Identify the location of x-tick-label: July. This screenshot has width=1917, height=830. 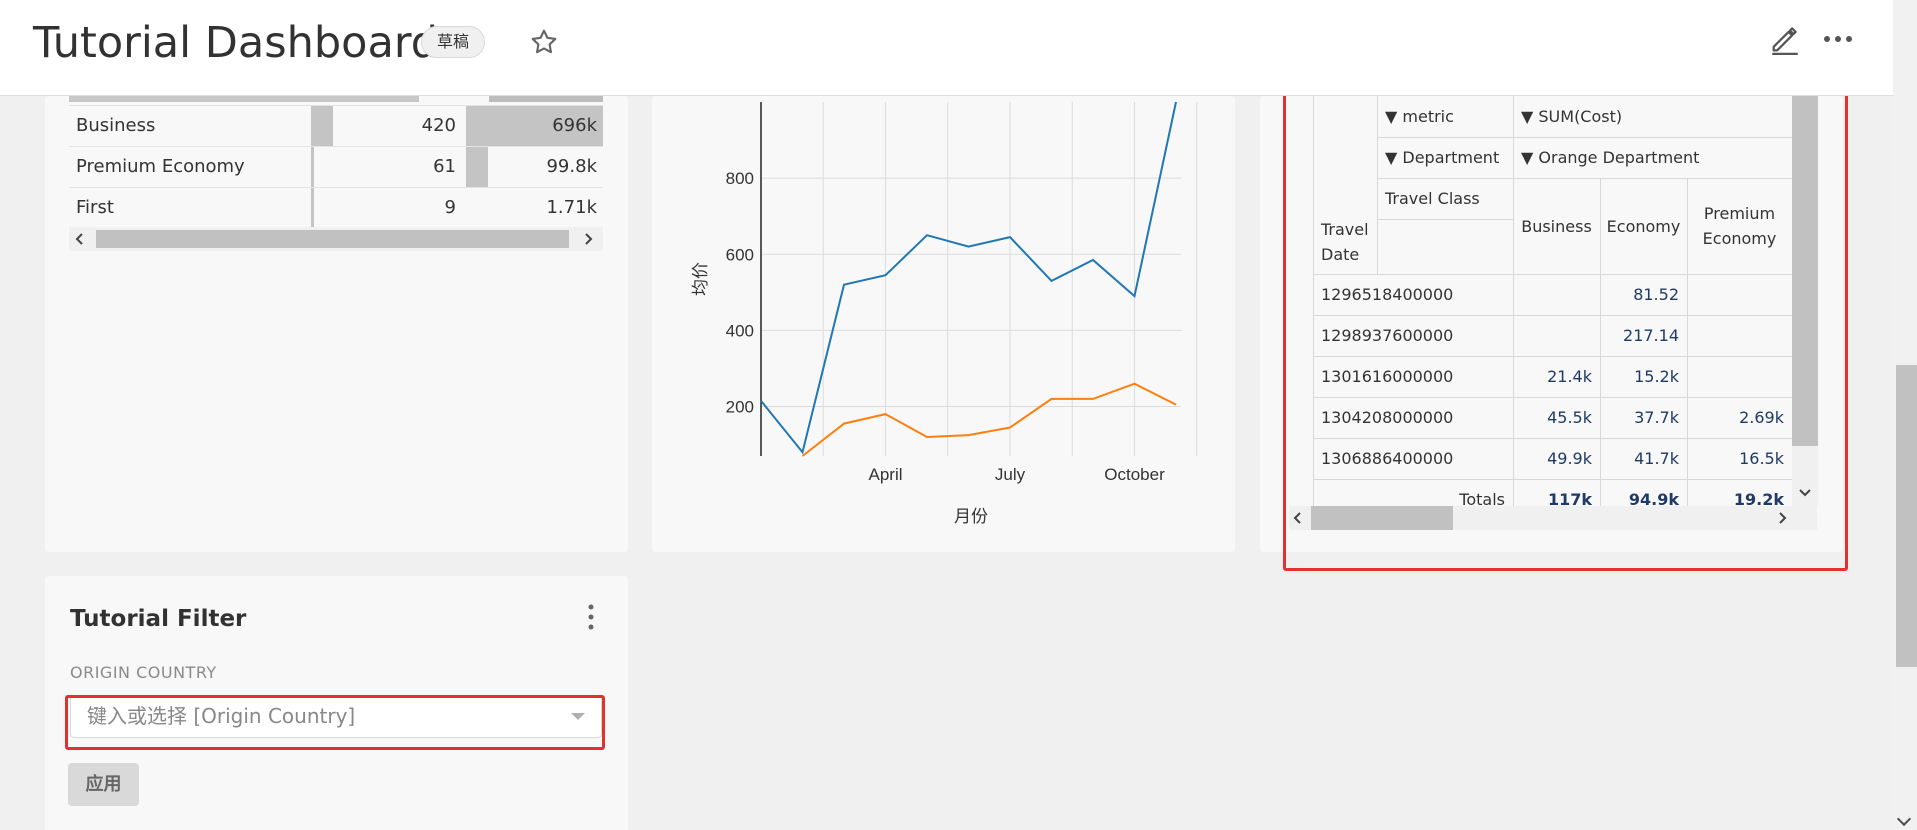
(1010, 474).